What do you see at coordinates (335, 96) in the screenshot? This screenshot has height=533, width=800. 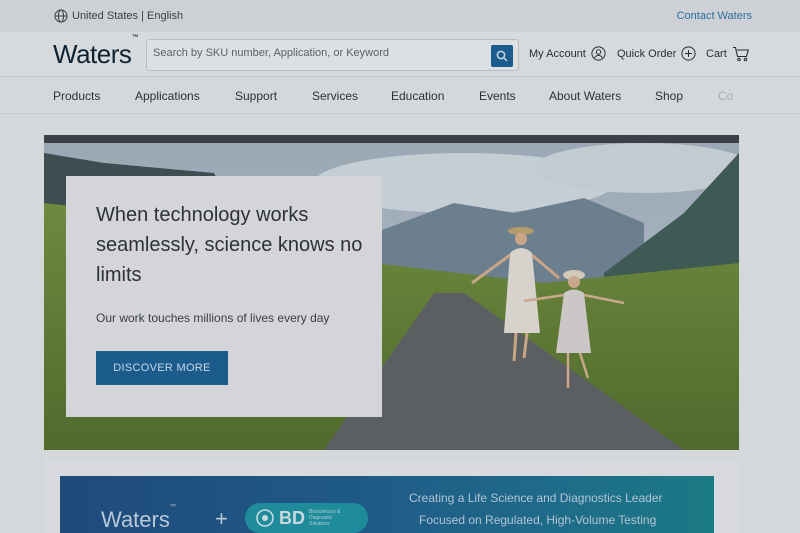 I see `nav-item-services: Services` at bounding box center [335, 96].